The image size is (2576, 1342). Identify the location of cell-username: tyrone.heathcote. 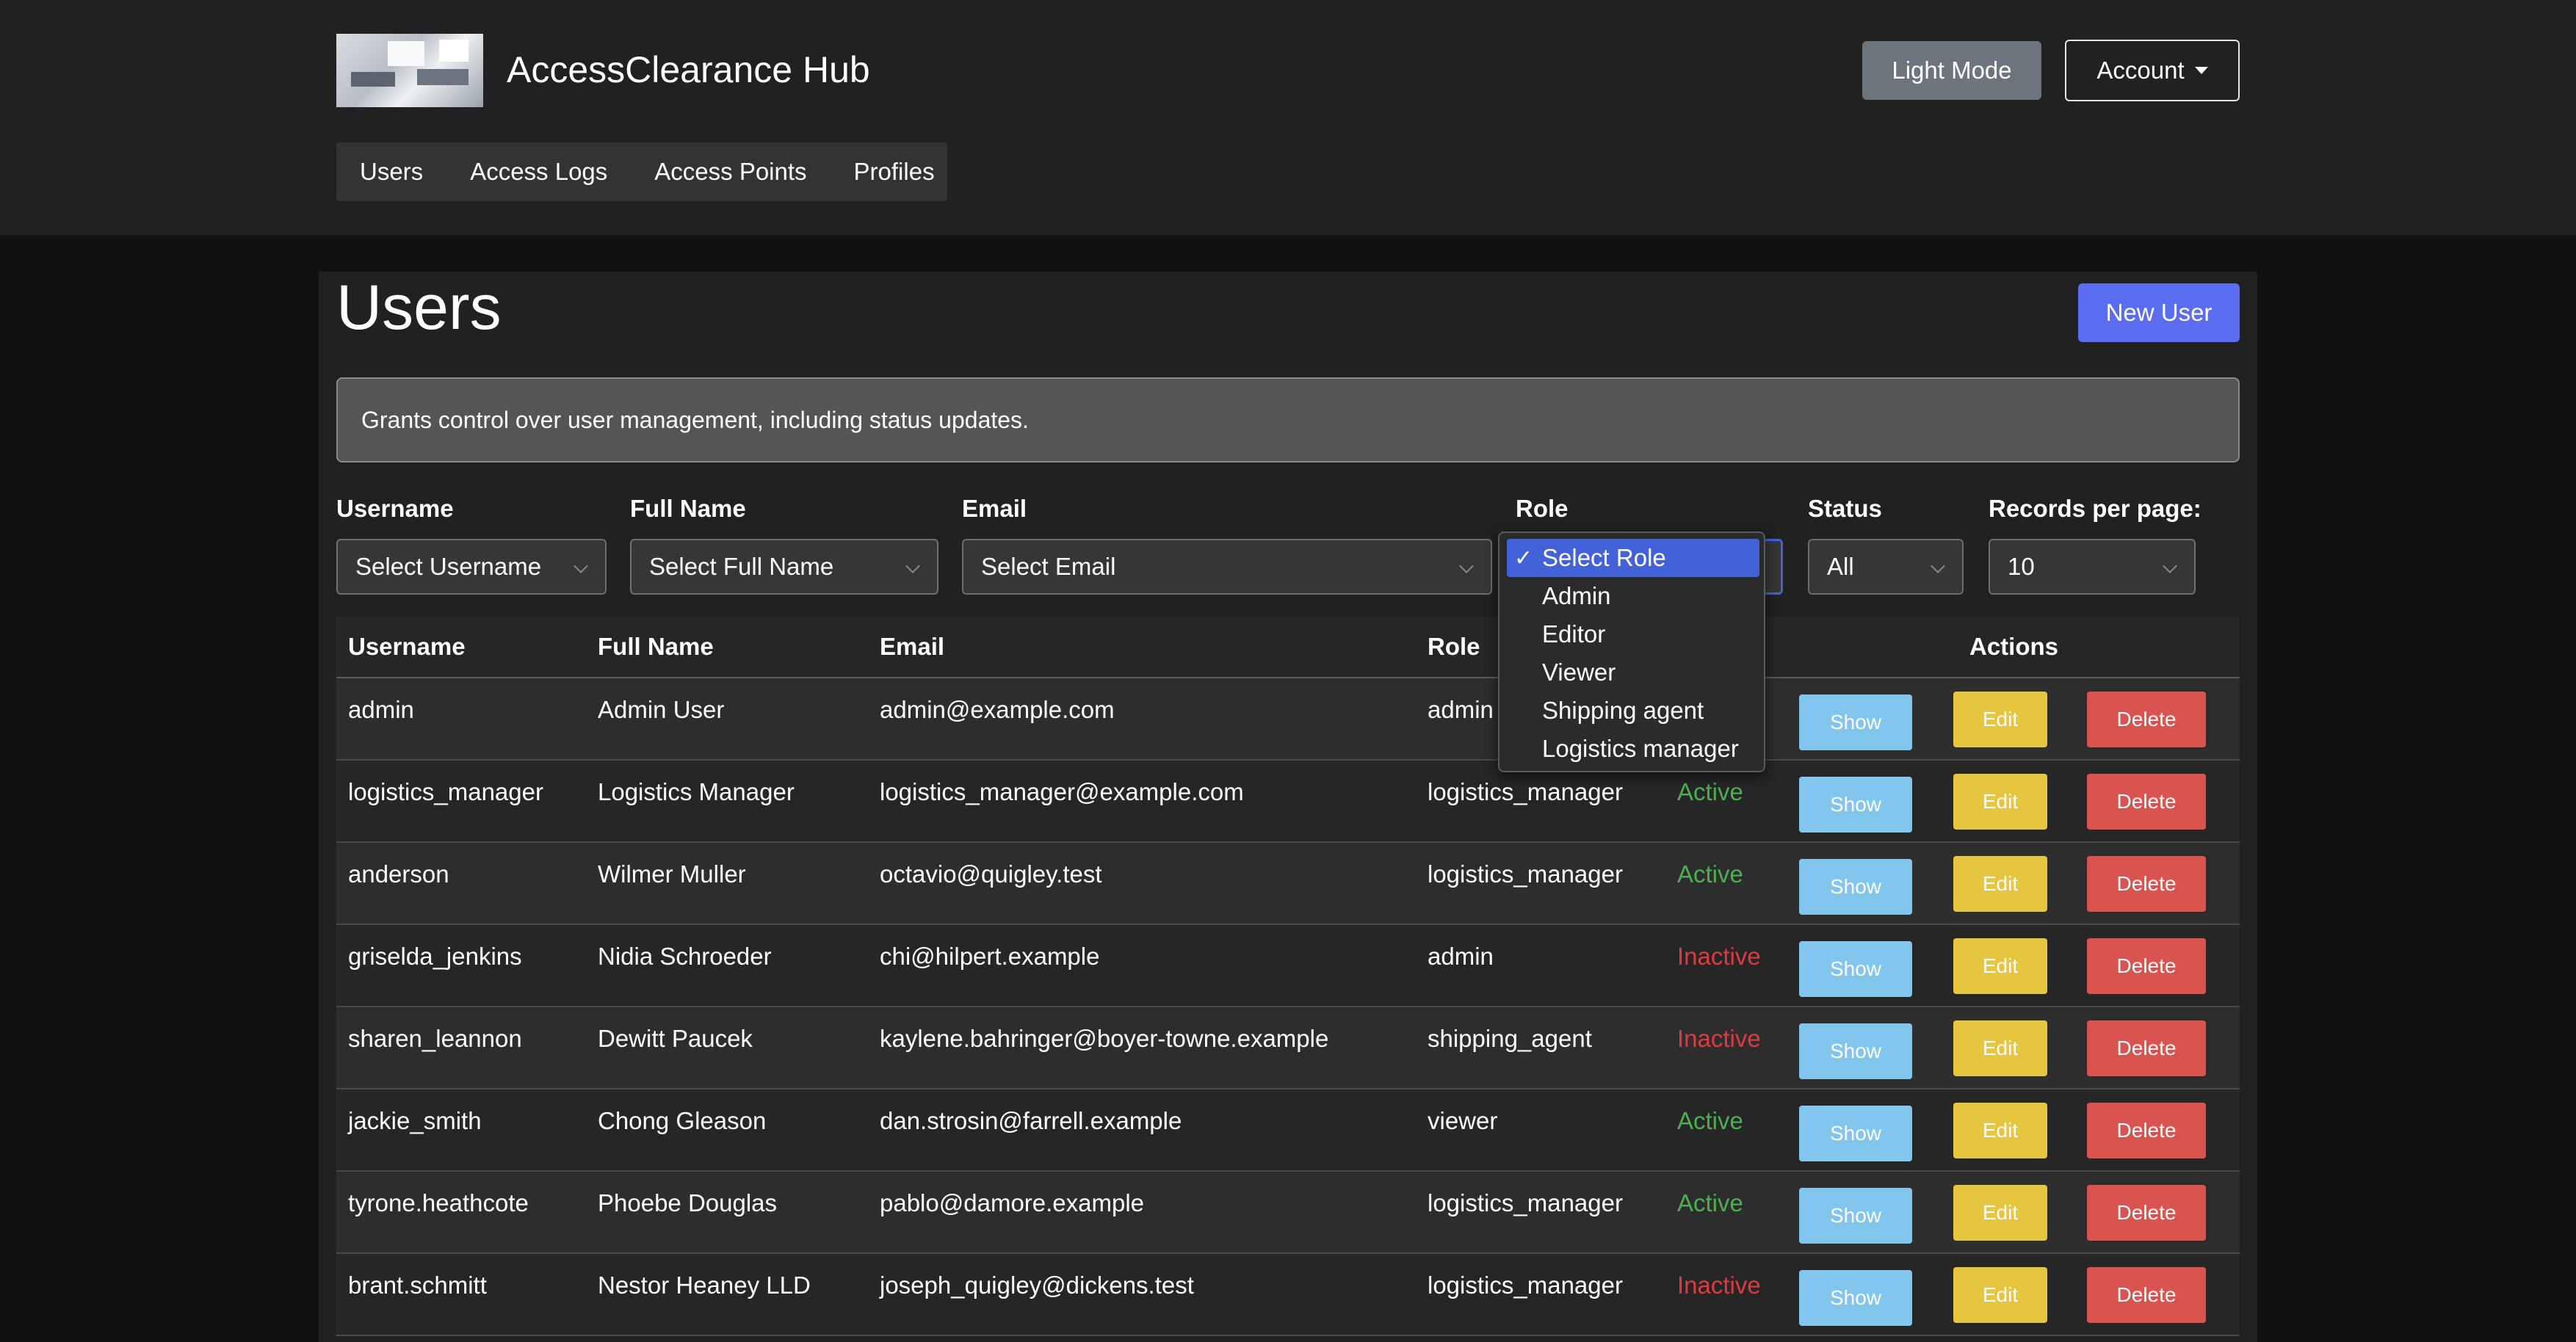
(438, 1203).